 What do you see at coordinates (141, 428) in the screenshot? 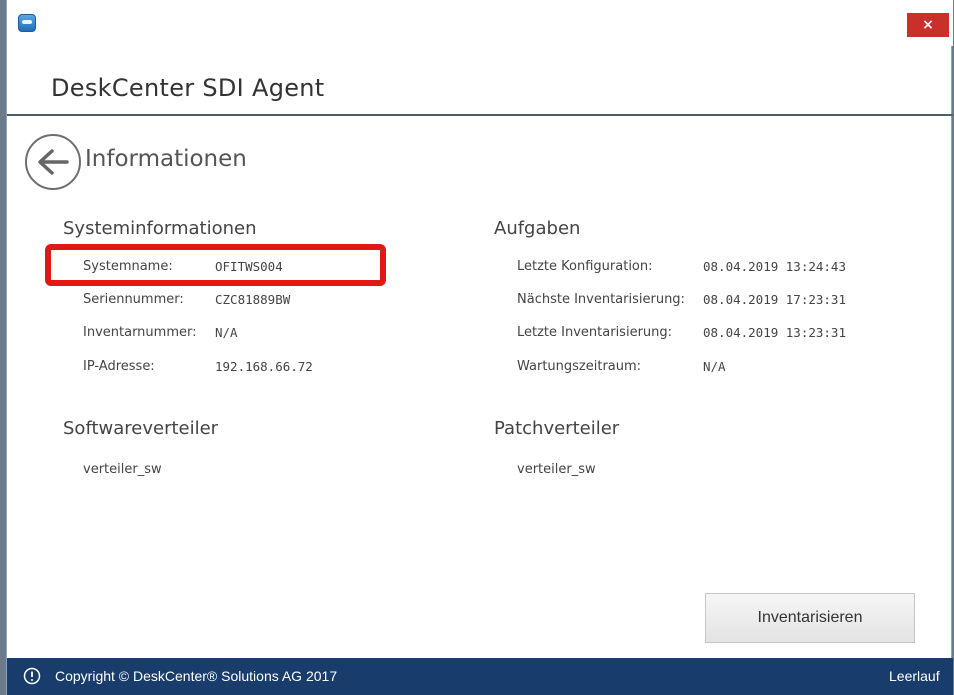
I see `software-distributor-heading: Softwareverteiler` at bounding box center [141, 428].